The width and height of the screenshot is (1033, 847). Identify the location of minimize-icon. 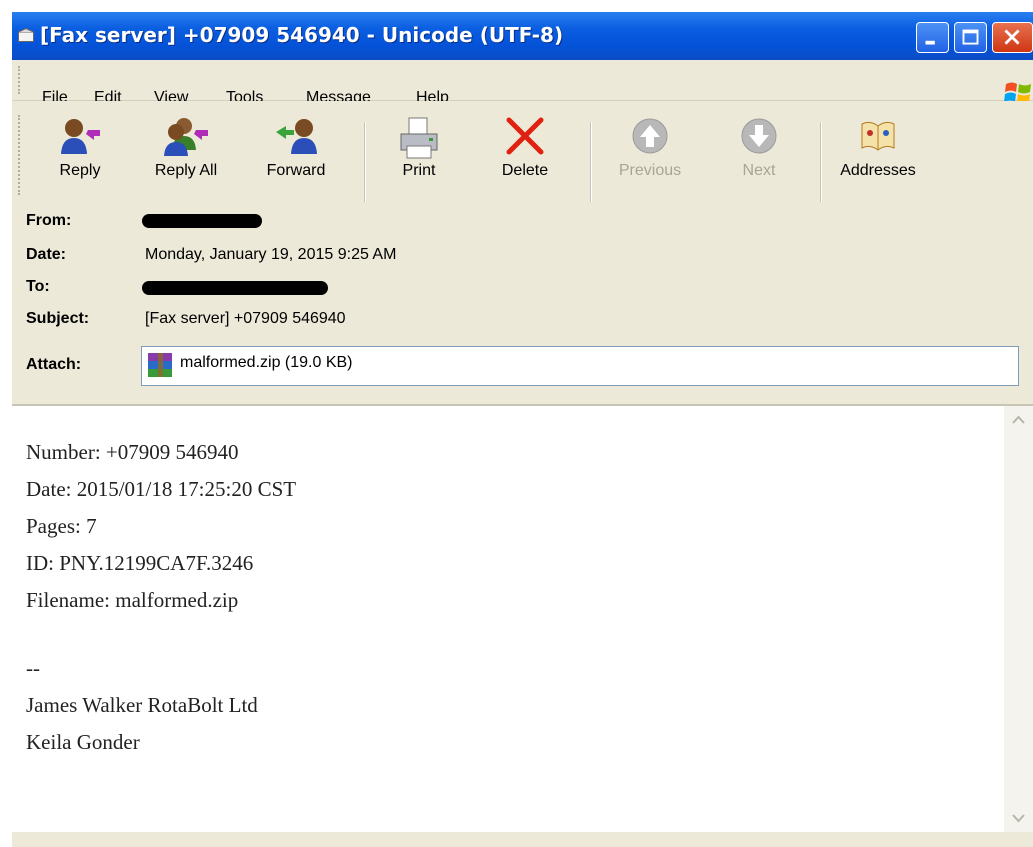
(930, 42).